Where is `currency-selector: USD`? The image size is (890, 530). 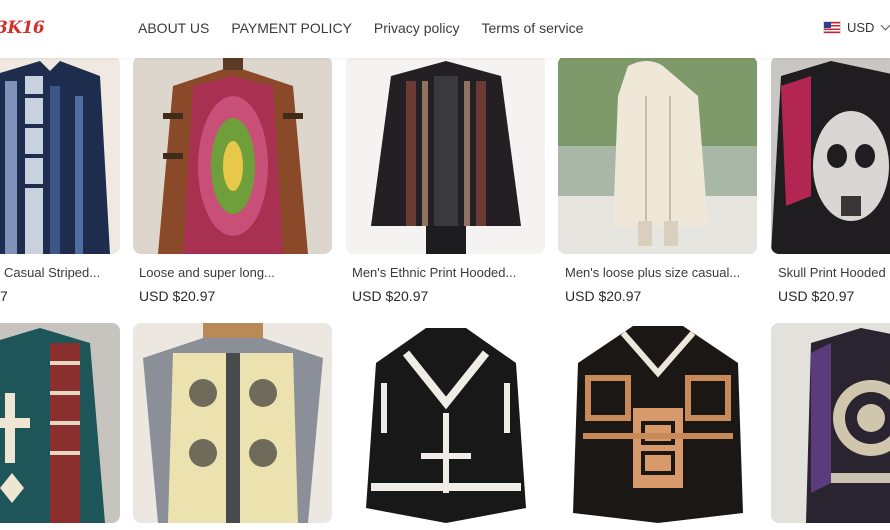
currency-selector: USD is located at coordinates (856, 27).